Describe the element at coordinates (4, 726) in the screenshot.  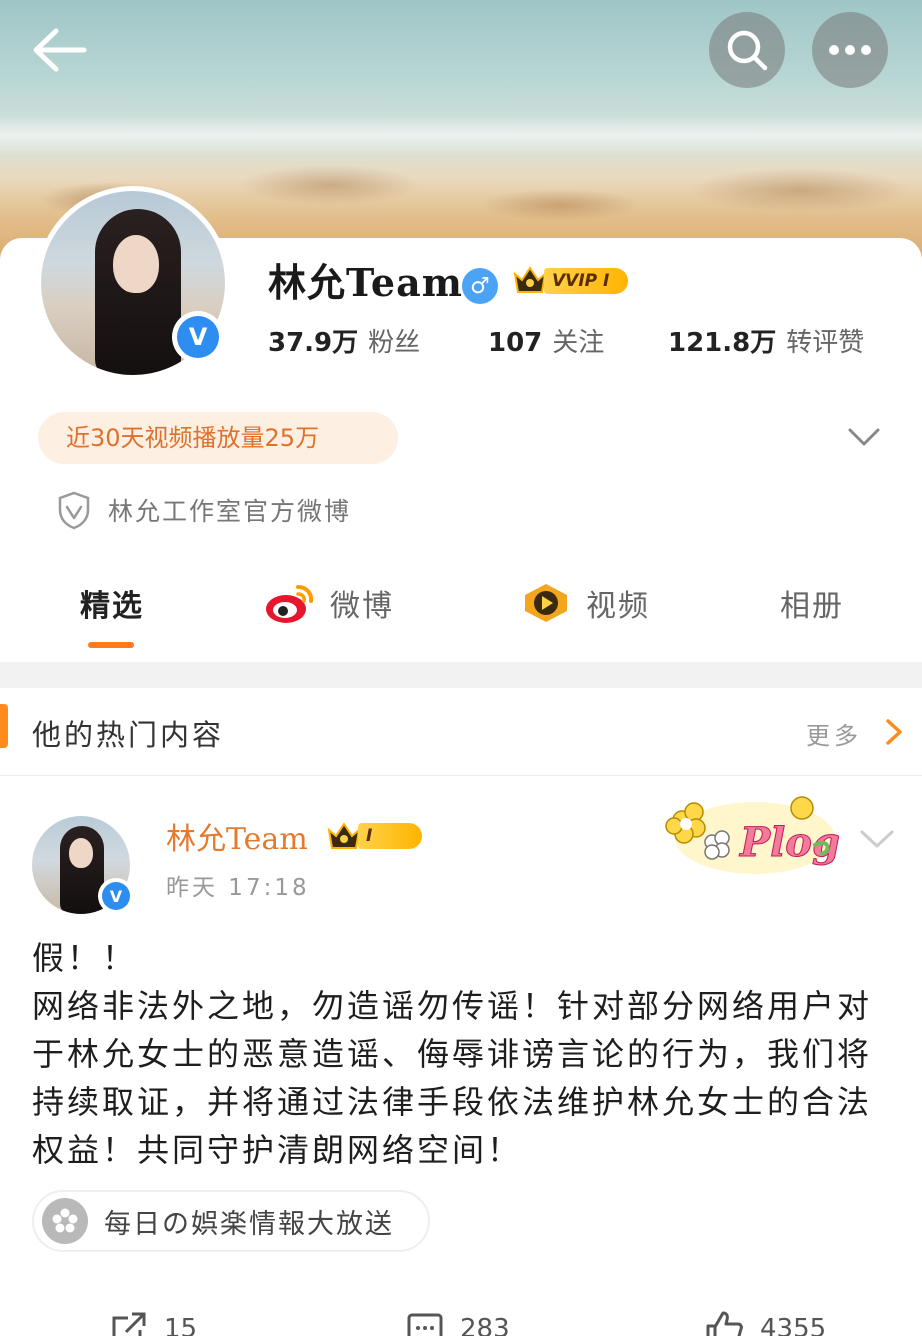
I see `section-accent-bar` at that location.